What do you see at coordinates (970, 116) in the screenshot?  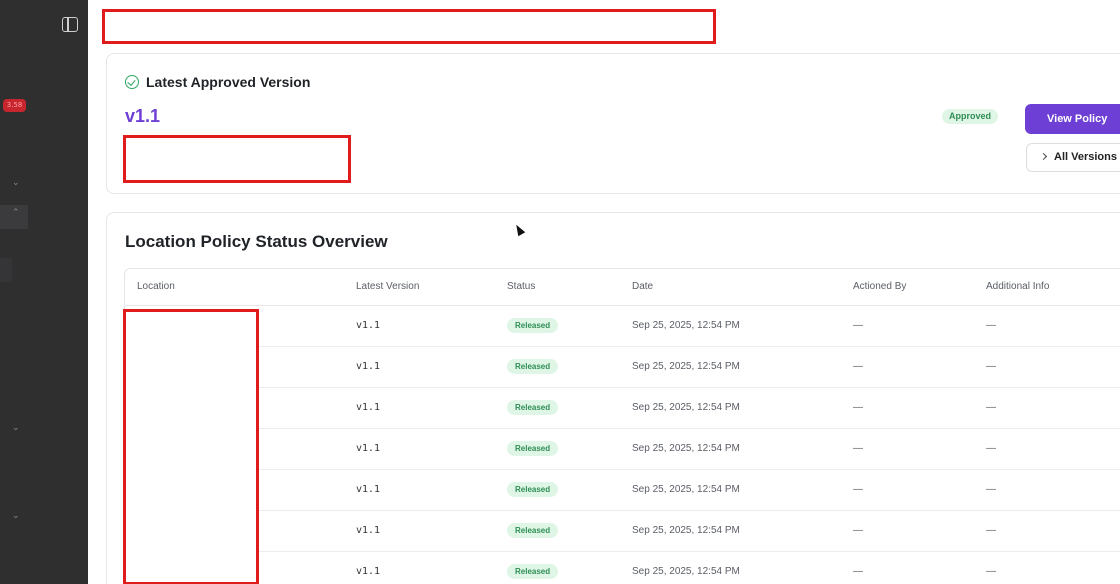 I see `status-badge: Approved` at bounding box center [970, 116].